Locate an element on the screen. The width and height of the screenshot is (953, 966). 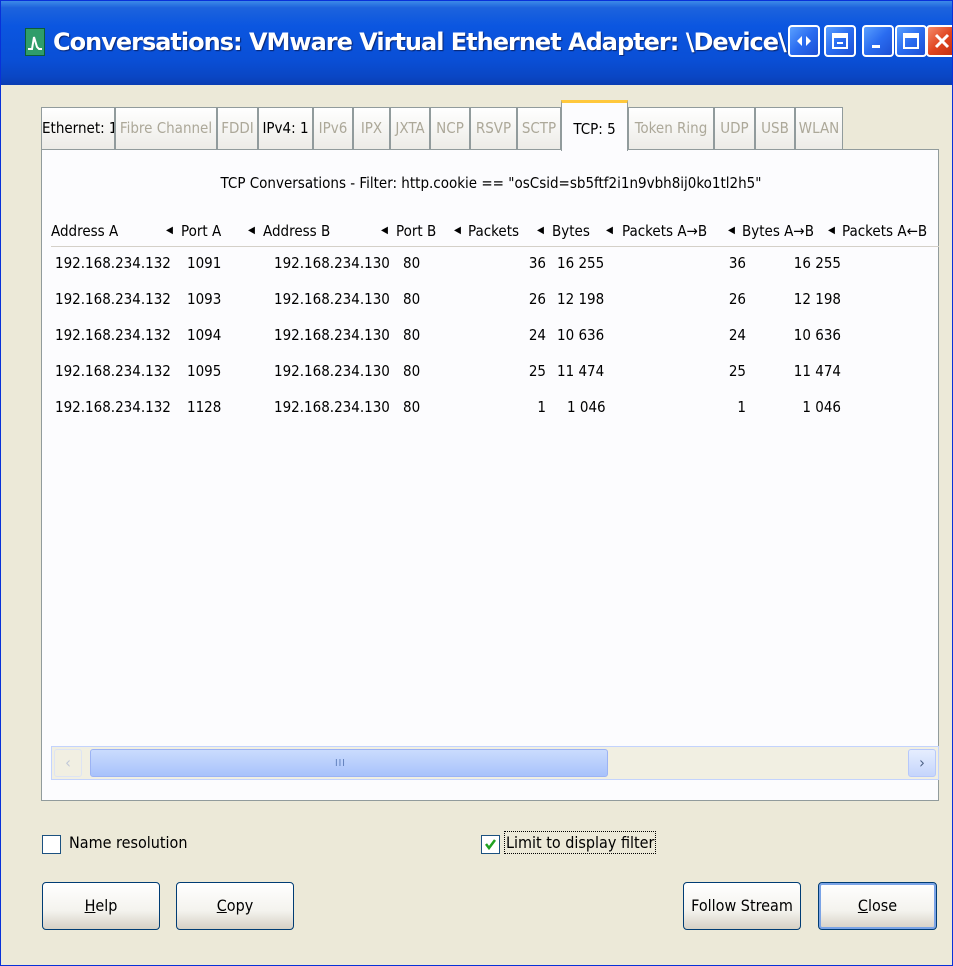
follow-stream-button: Follow Stream is located at coordinates (742, 906).